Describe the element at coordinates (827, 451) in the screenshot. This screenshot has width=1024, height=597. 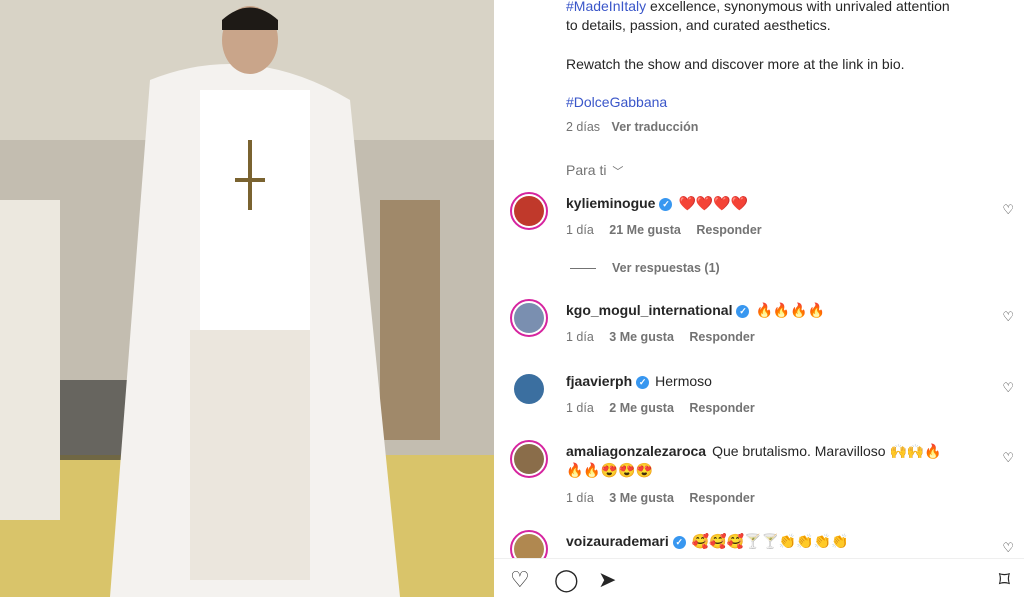
I see `comment-text: Que brutalismo. Maravilloso 🙌🙌🔥` at that location.